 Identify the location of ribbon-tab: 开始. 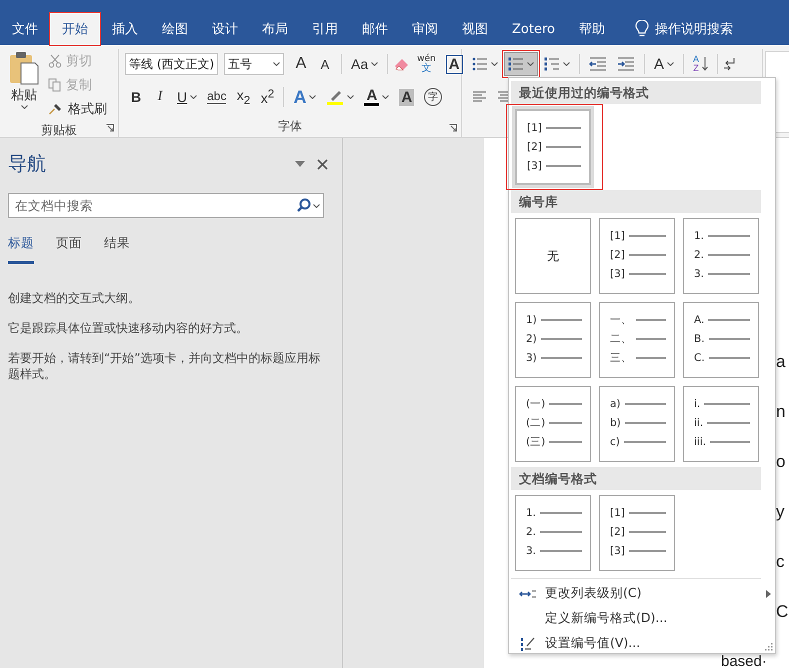
(75, 29).